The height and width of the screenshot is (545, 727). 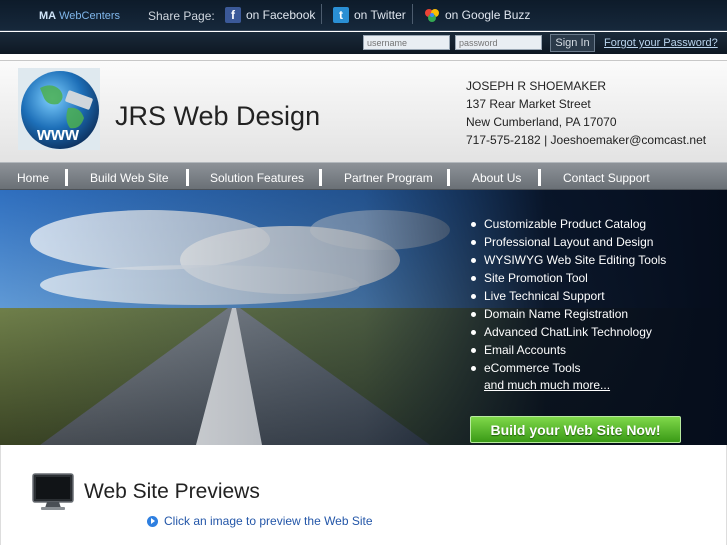 I want to click on previews-title: Web Site Previews, so click(x=172, y=491).